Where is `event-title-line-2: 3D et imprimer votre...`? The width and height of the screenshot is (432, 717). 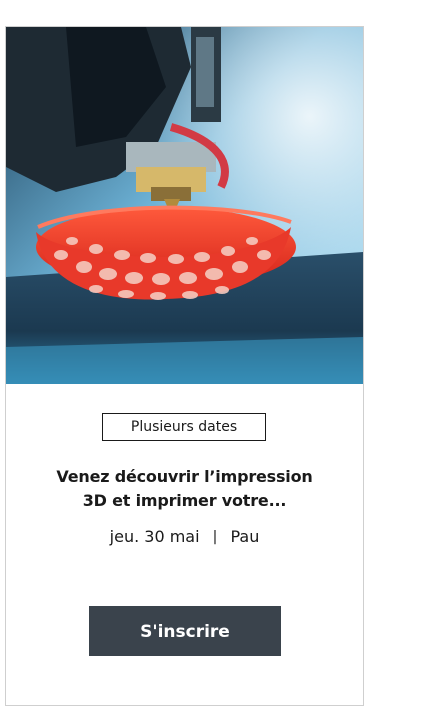 event-title-line-2: 3D et imprimer votre... is located at coordinates (184, 500).